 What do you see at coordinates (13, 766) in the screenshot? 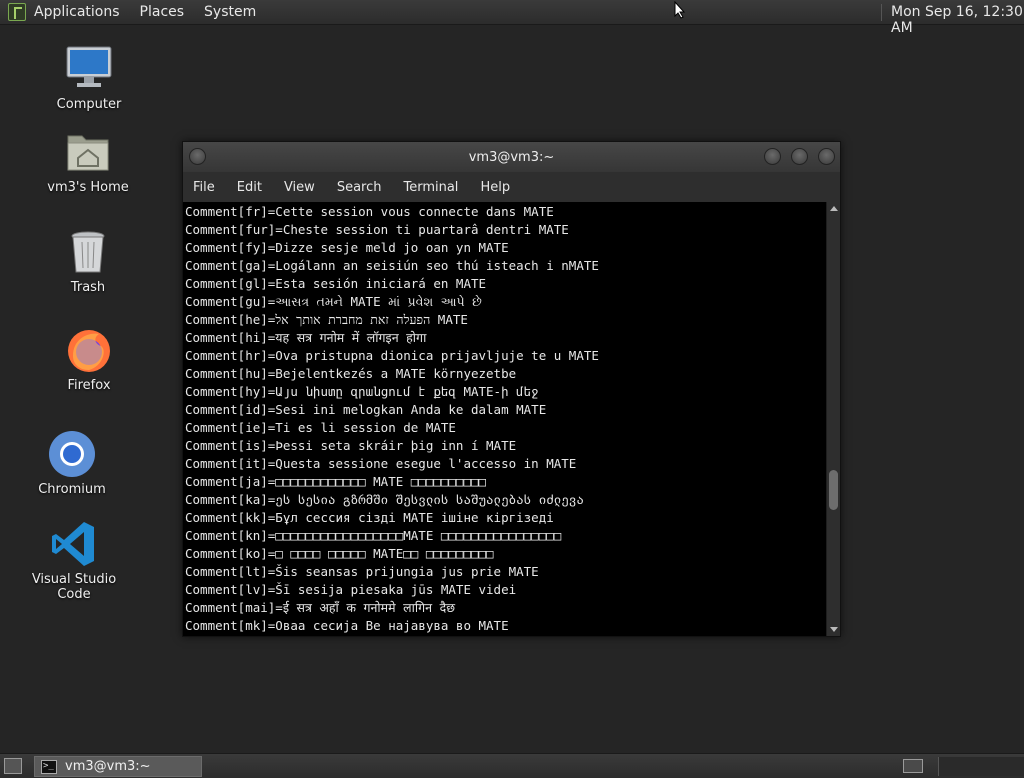
I see `show-desktop-icon` at bounding box center [13, 766].